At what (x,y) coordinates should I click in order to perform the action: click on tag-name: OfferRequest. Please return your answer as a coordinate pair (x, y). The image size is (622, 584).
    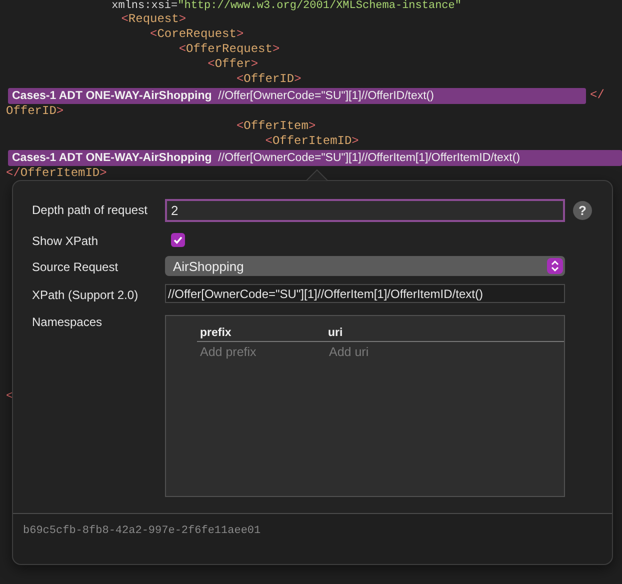
    Looking at the image, I should click on (229, 49).